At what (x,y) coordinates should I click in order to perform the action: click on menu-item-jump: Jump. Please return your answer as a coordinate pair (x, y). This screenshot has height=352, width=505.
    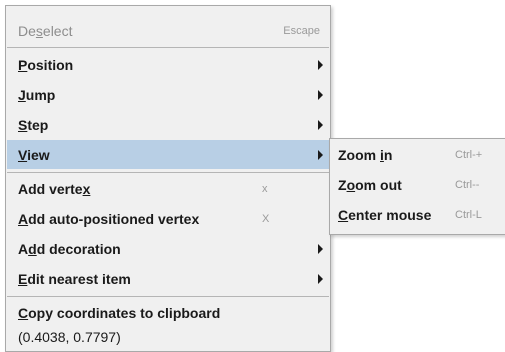
    Looking at the image, I should click on (168, 94).